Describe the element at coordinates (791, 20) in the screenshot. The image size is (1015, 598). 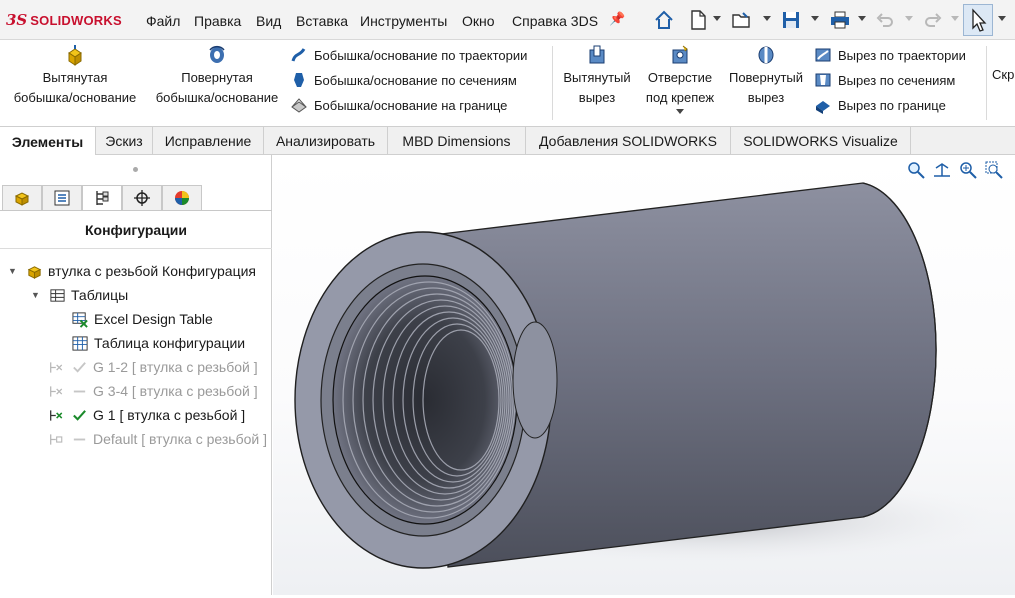
I see `save-icon` at that location.